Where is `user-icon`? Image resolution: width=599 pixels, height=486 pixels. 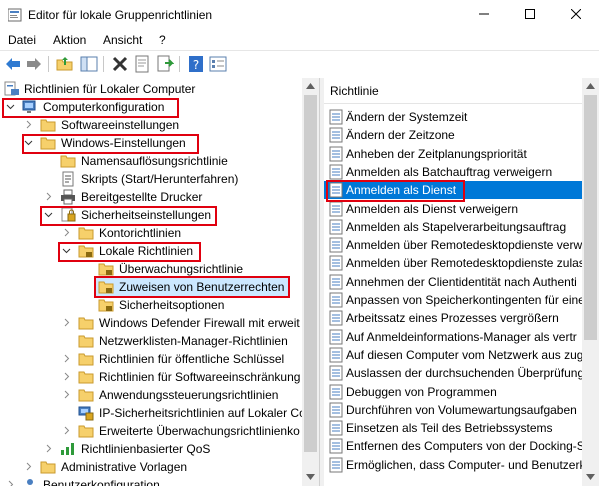
user-icon is located at coordinates (30, 482).